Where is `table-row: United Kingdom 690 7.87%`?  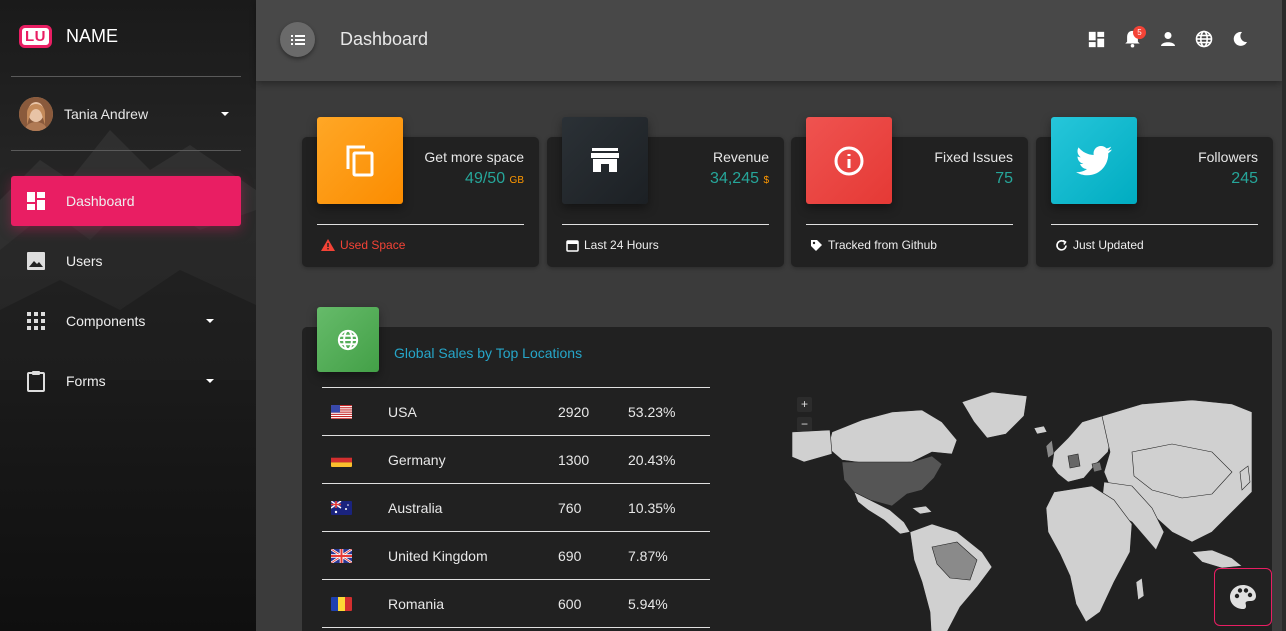
table-row: United Kingdom 690 7.87% is located at coordinates (516, 555).